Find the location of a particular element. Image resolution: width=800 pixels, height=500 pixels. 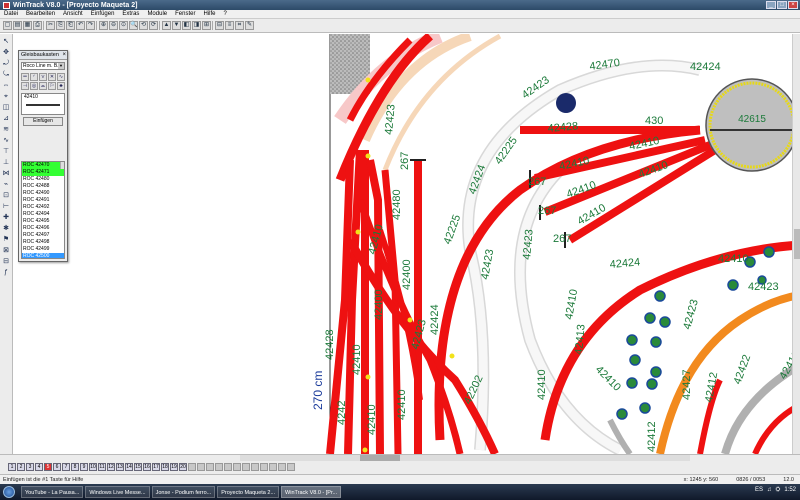

page-tab: 19 is located at coordinates (174, 467).